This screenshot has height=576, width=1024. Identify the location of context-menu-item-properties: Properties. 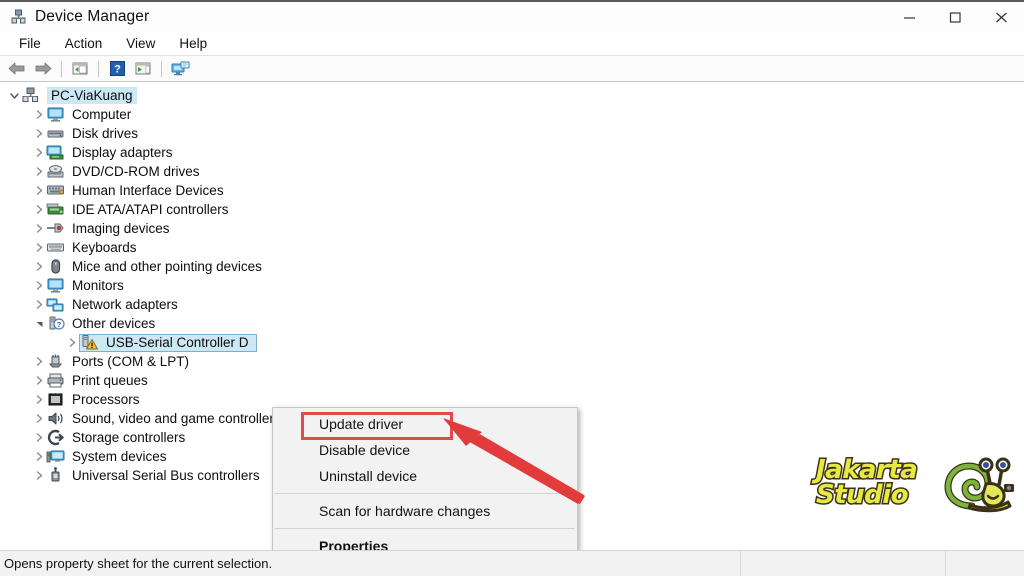
(425, 541).